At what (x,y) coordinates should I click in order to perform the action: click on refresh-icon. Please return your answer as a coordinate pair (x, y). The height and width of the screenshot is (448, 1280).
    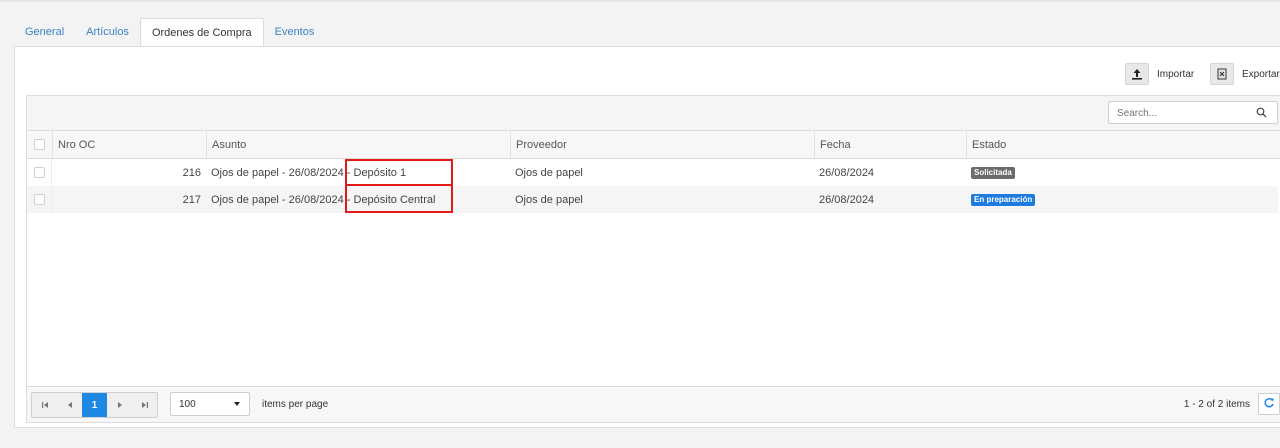
    Looking at the image, I should click on (1269, 404).